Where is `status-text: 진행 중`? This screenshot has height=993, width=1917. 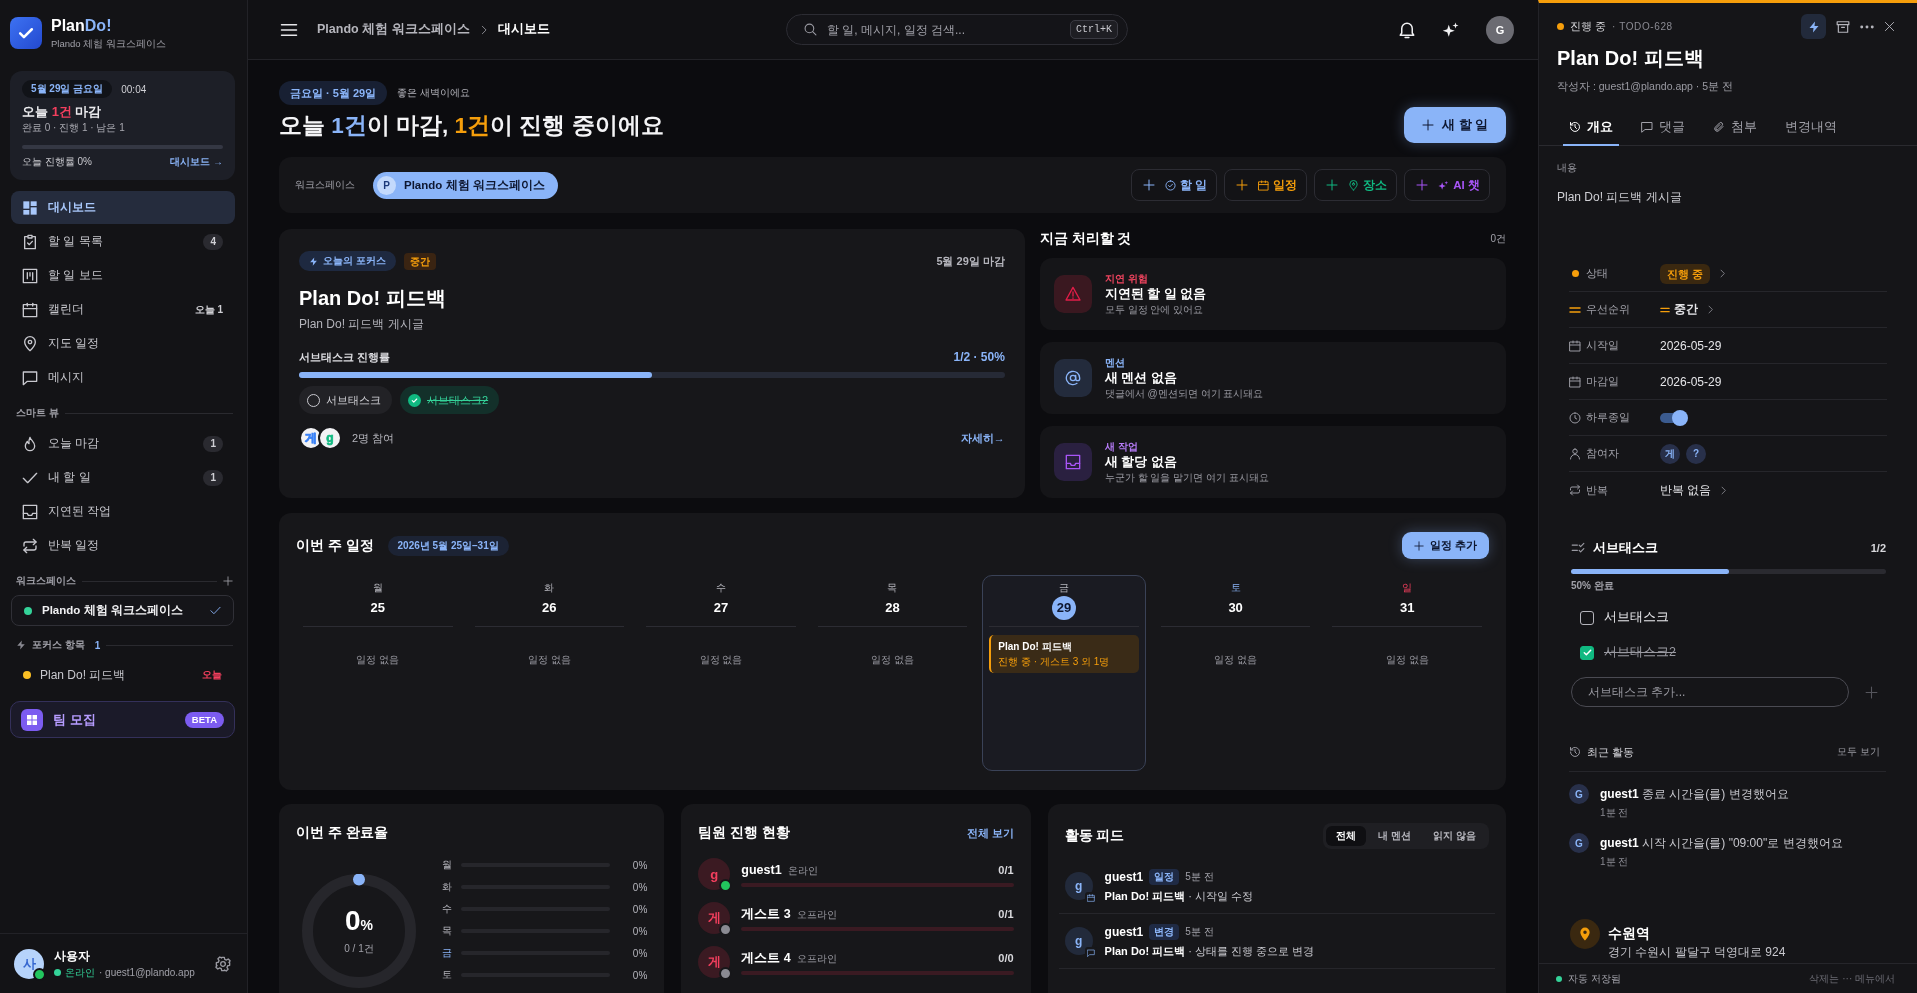
status-text: 진행 중 is located at coordinates (1588, 26).